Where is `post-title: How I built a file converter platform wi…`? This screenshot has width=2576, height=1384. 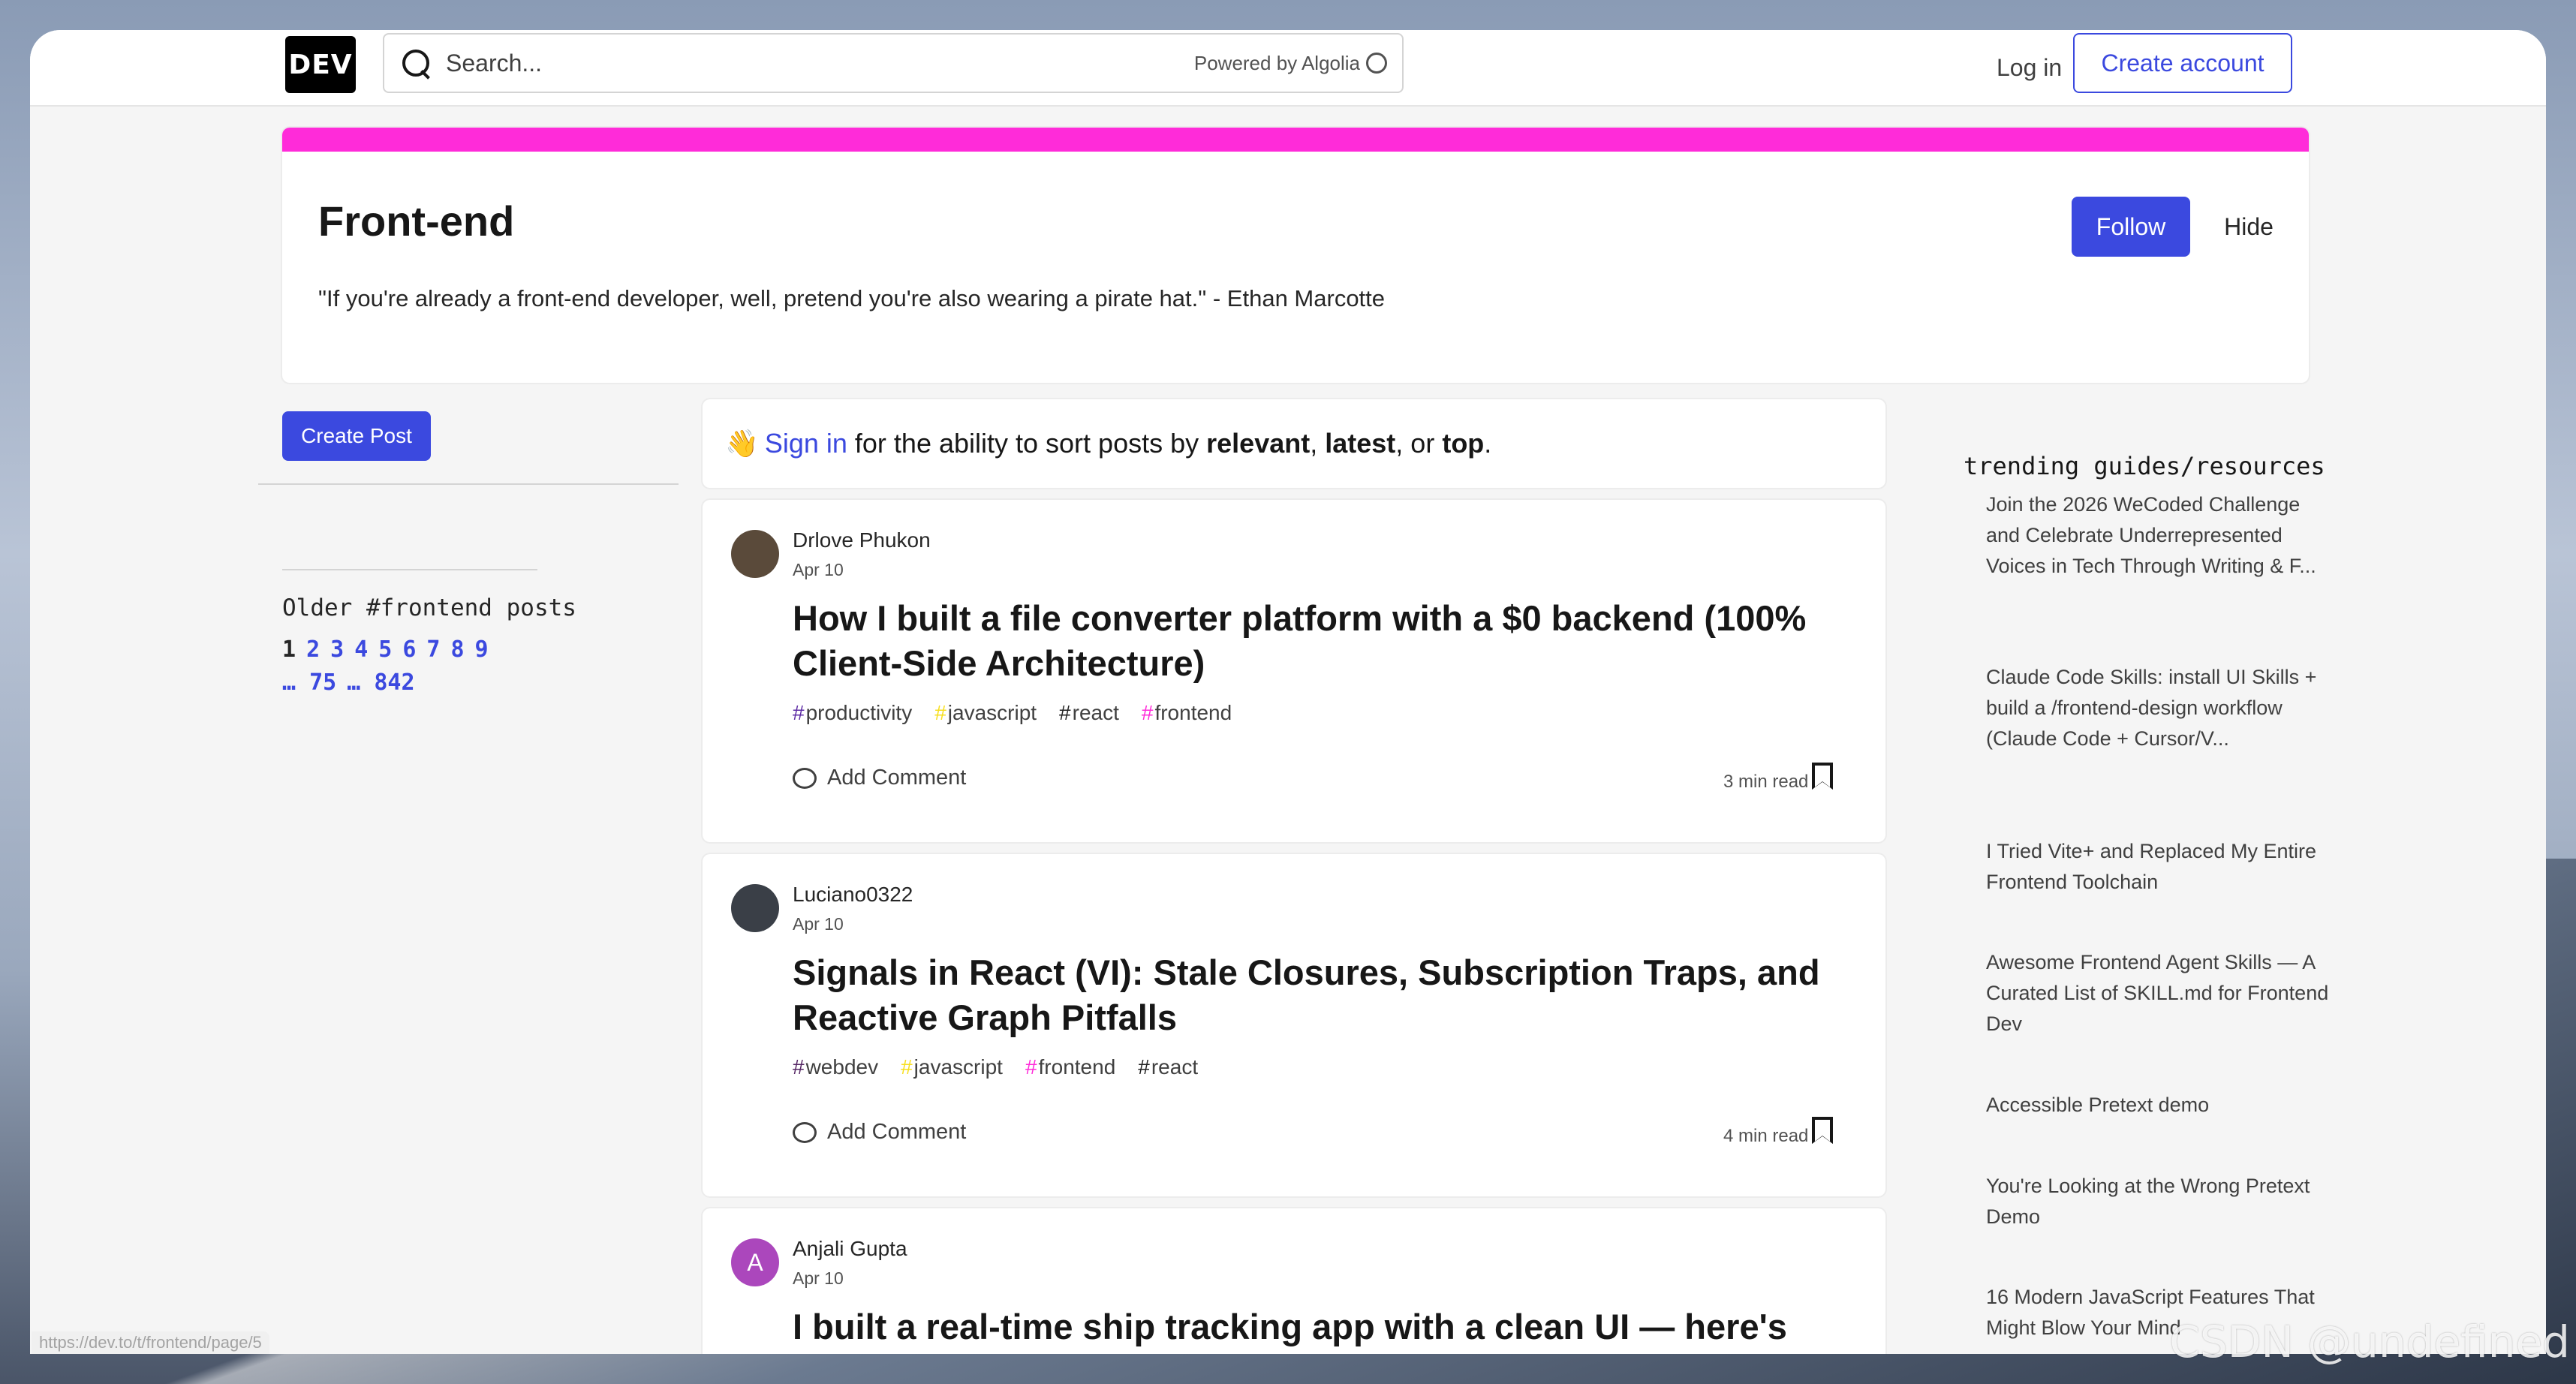 post-title: How I built a file converter platform wi… is located at coordinates (1318, 641).